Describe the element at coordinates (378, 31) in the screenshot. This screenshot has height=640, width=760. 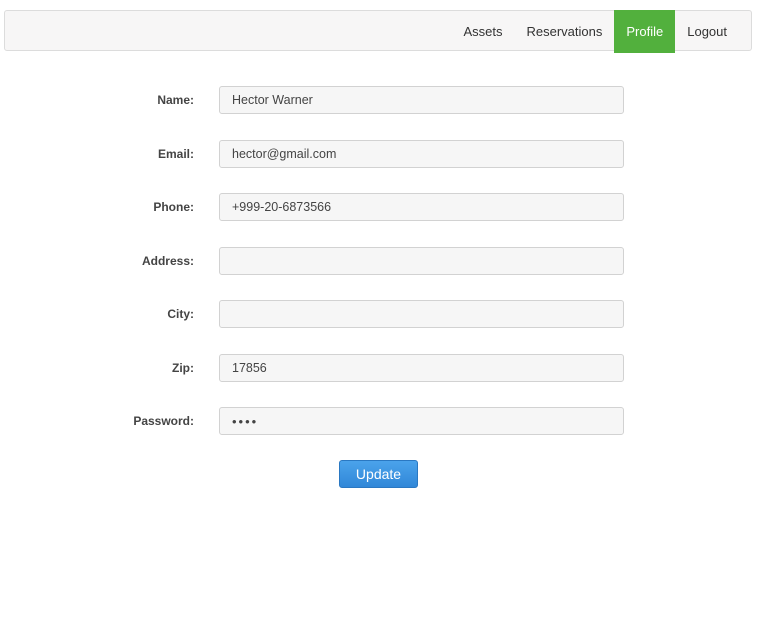
I see `top-navbar: Assets Reservations Profile Logout` at that location.